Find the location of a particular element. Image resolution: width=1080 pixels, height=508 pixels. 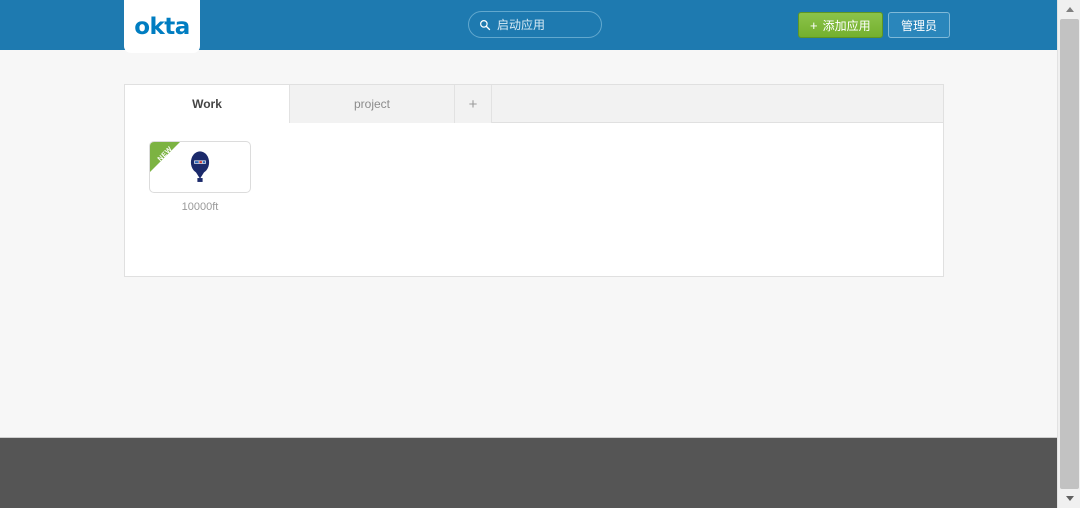

tab-project: project is located at coordinates (372, 104).